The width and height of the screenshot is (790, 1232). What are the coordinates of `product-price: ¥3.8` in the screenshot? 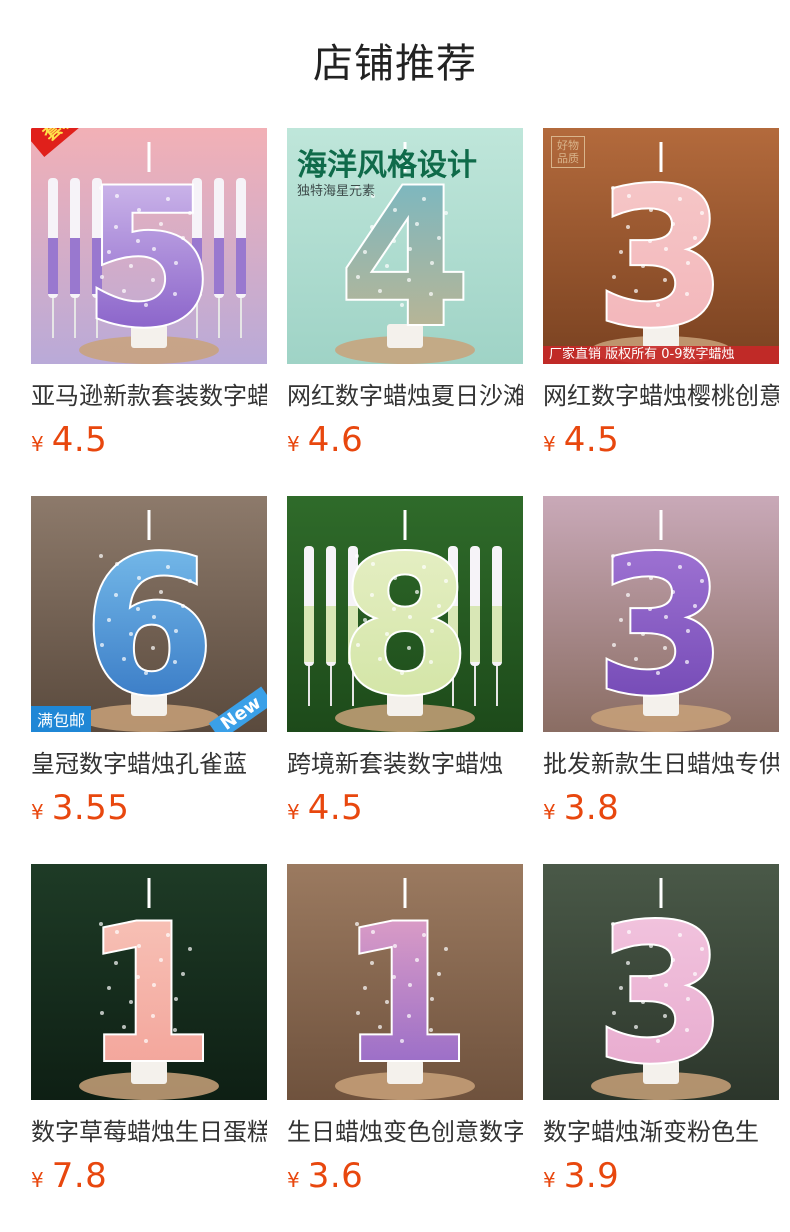 It's located at (661, 808).